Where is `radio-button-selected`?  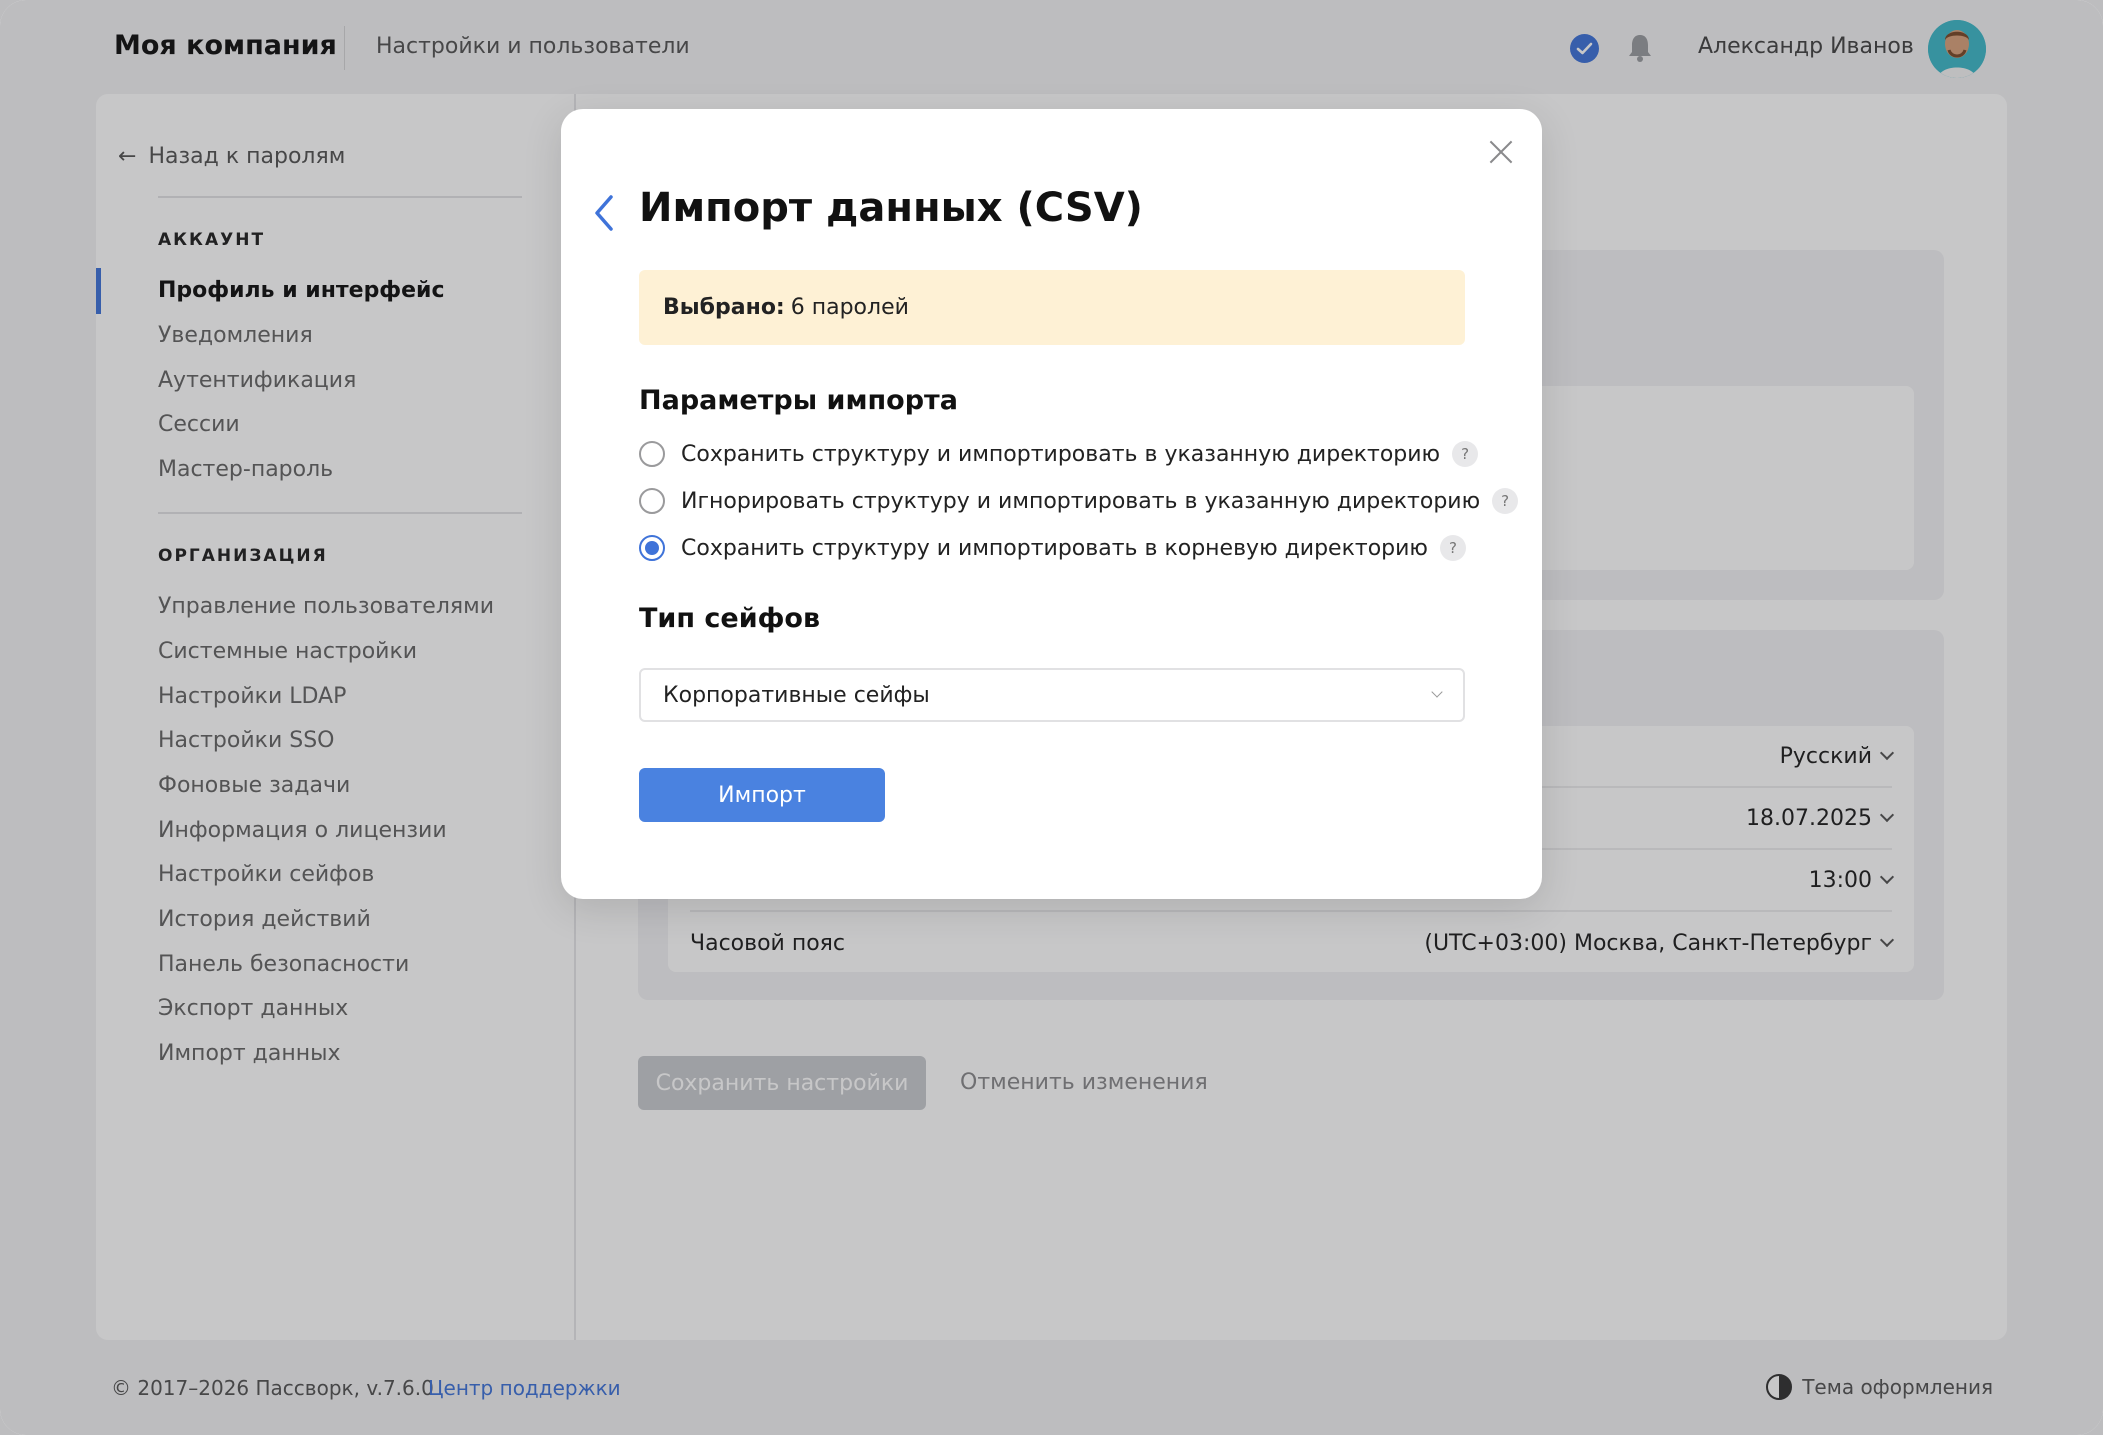
radio-button-selected is located at coordinates (652, 548).